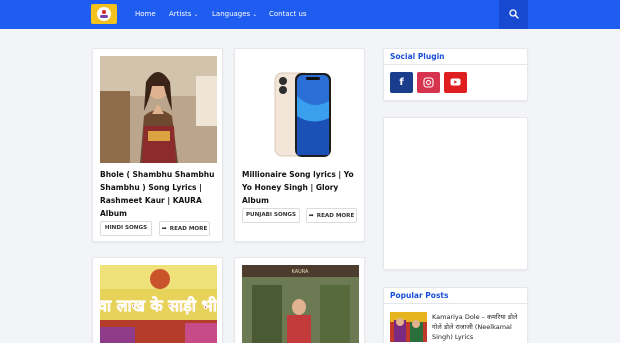 The width and height of the screenshot is (620, 343). I want to click on post-card-kaura: KAURA, so click(299, 300).